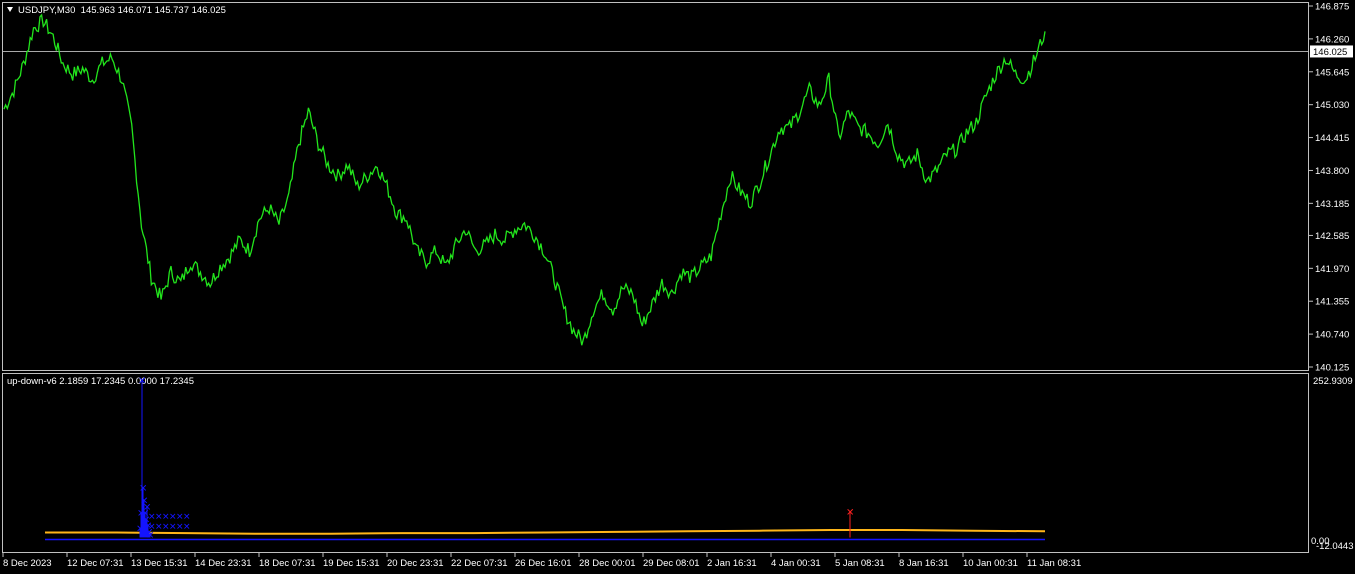 Image resolution: width=1355 pixels, height=574 pixels. Describe the element at coordinates (95, 563) in the screenshot. I see `time-axis-label: 12 Dec 07:31` at that location.